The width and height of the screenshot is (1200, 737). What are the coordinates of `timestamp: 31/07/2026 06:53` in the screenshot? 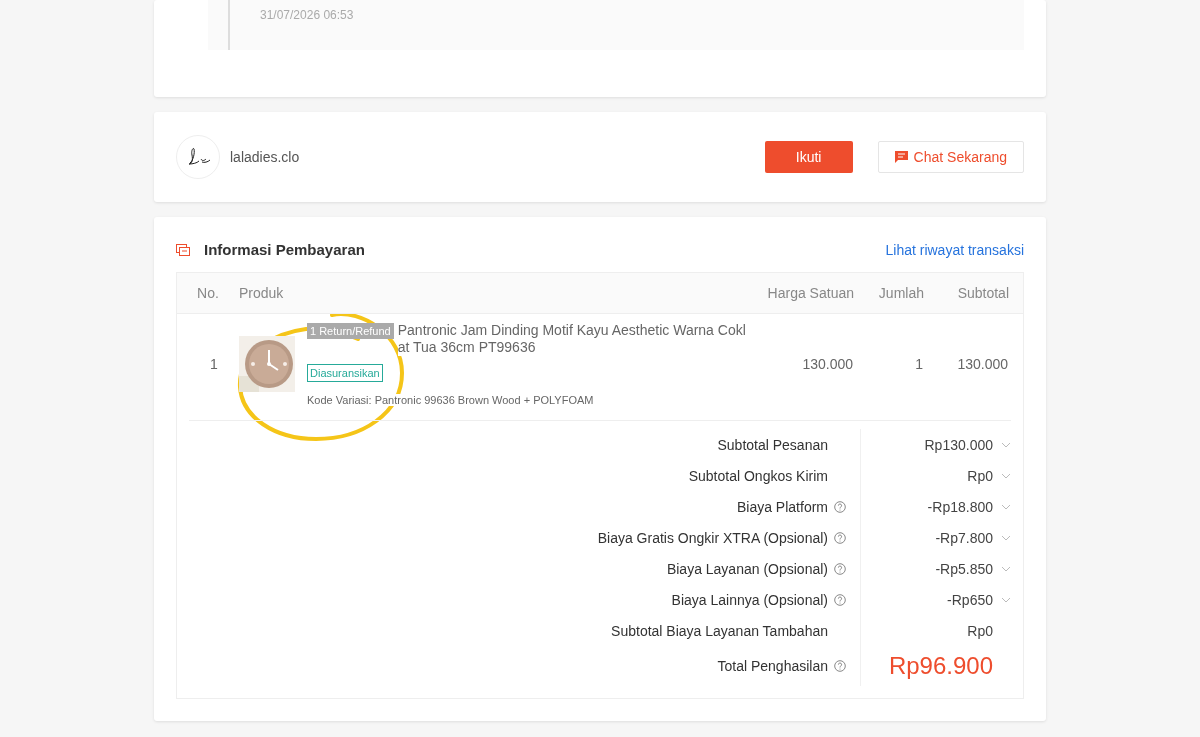 It's located at (307, 15).